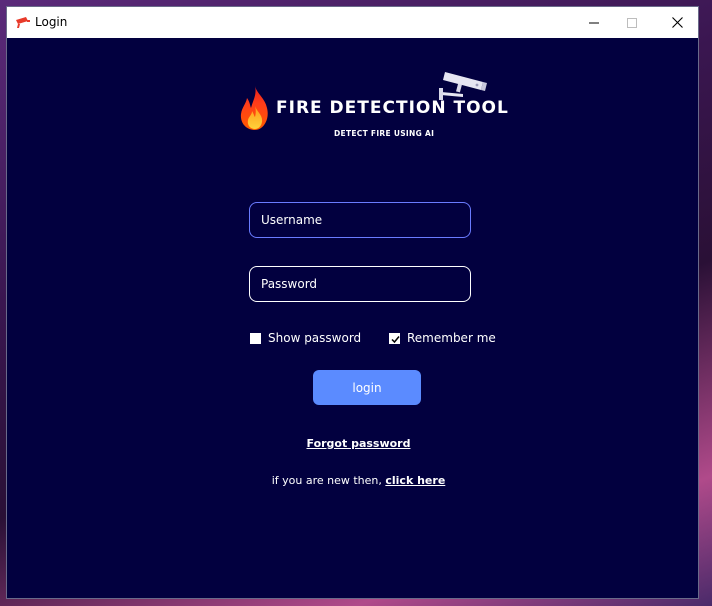 The height and width of the screenshot is (606, 712). What do you see at coordinates (360, 284) in the screenshot?
I see `password-input` at bounding box center [360, 284].